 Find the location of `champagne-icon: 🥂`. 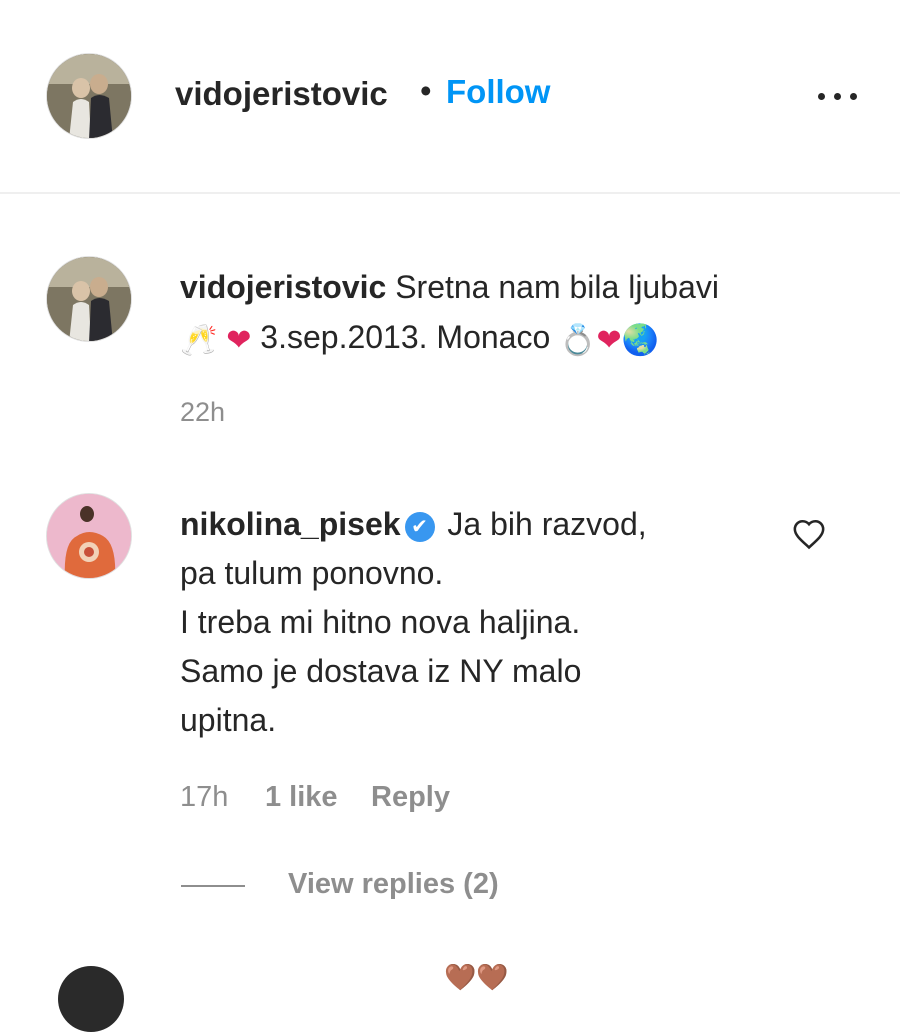

champagne-icon: 🥂 is located at coordinates (199, 340).